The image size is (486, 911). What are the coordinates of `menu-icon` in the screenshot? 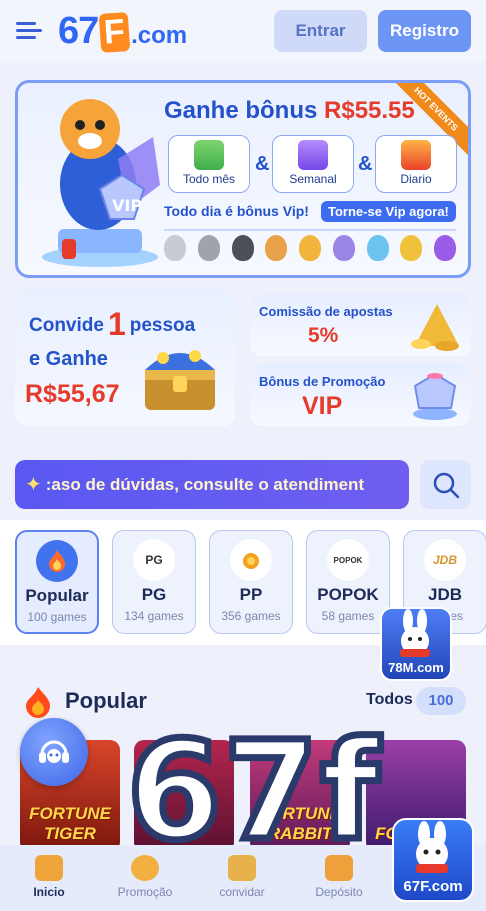 It's located at (29, 31).